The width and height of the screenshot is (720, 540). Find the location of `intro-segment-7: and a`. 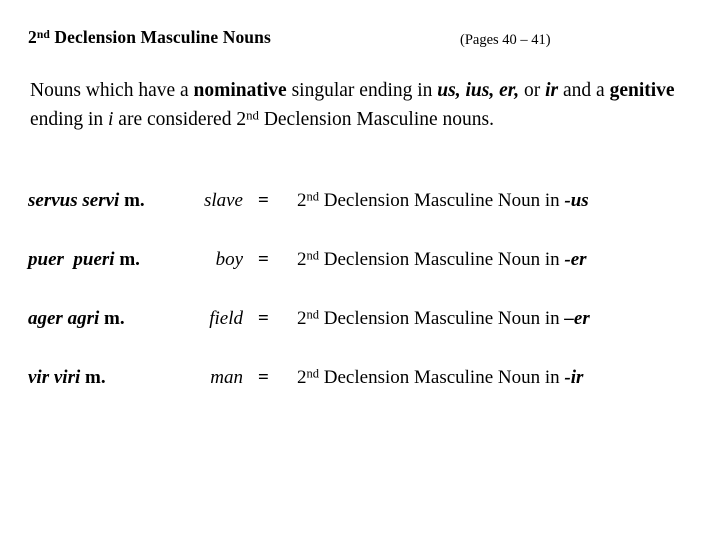

intro-segment-7: and a is located at coordinates (584, 90).